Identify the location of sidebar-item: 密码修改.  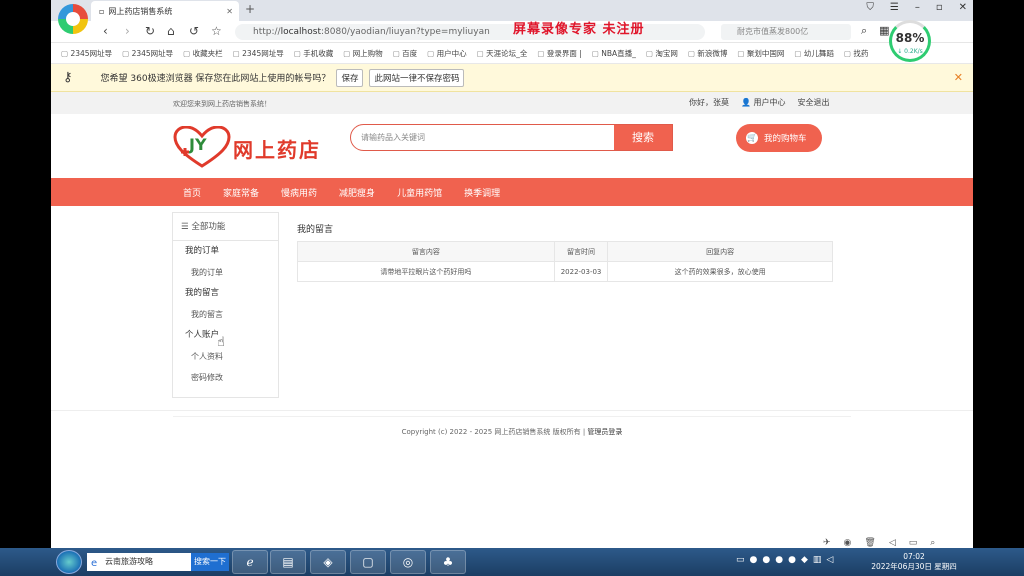
(225, 377).